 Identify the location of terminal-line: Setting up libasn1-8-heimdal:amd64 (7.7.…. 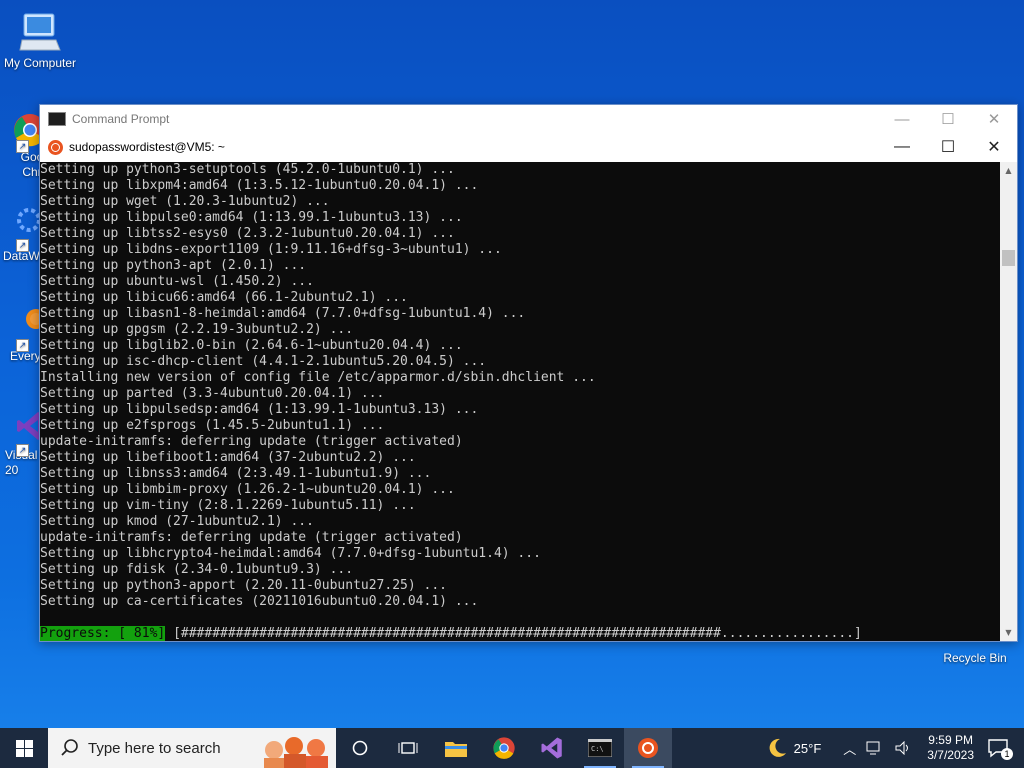
(283, 313).